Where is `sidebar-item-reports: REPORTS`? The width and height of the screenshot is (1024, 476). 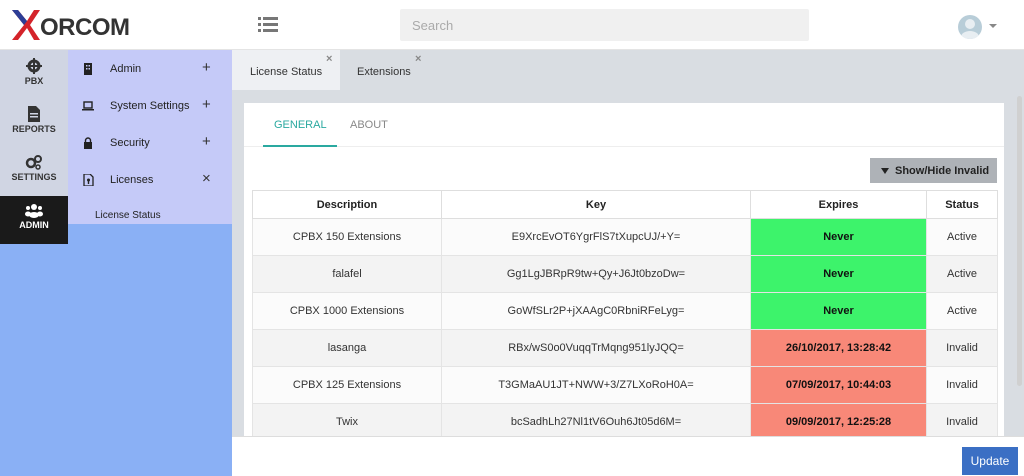 sidebar-item-reports: REPORTS is located at coordinates (34, 124).